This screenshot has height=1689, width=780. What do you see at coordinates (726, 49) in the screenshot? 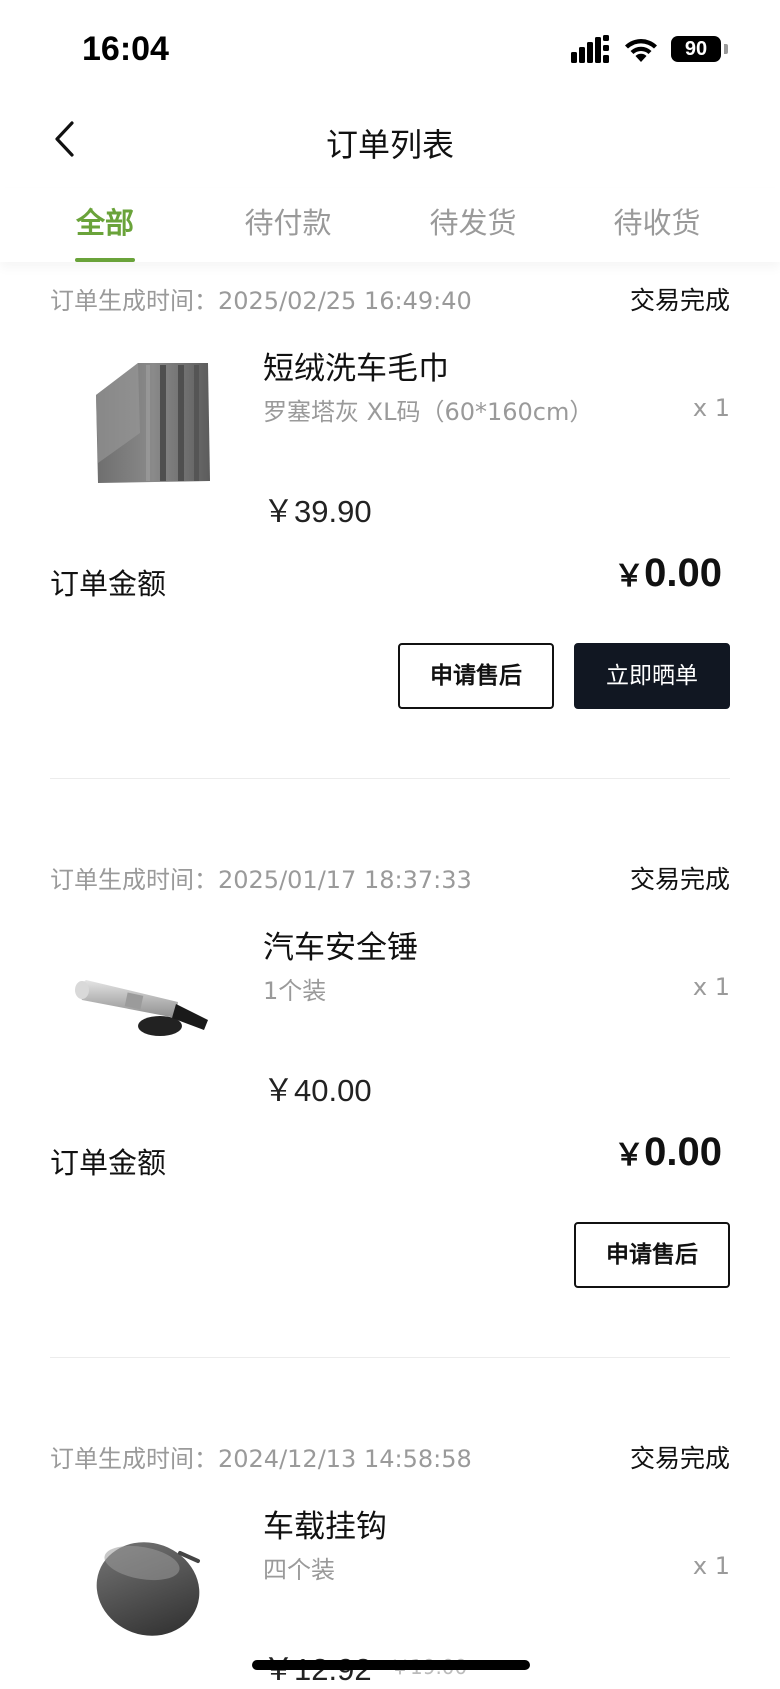
I see `battery-cap` at bounding box center [726, 49].